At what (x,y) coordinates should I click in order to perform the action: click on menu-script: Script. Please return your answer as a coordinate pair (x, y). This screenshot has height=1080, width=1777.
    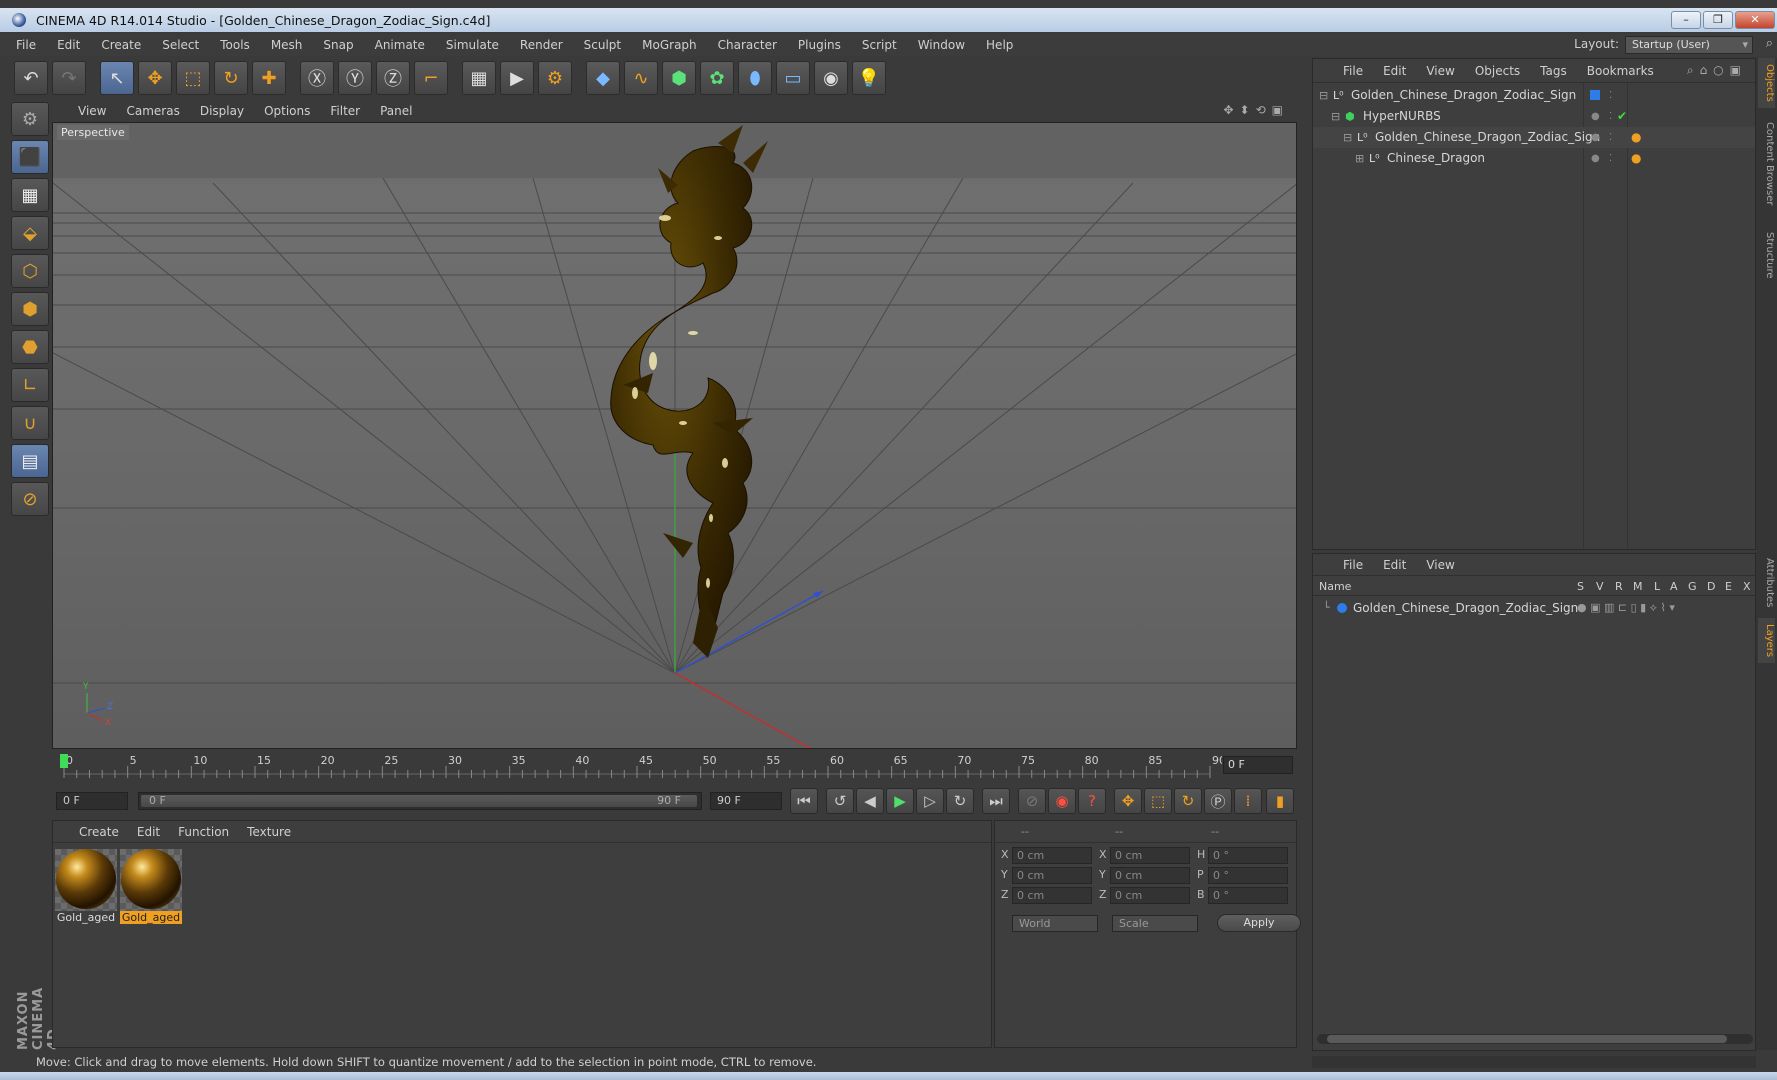
    Looking at the image, I should click on (879, 45).